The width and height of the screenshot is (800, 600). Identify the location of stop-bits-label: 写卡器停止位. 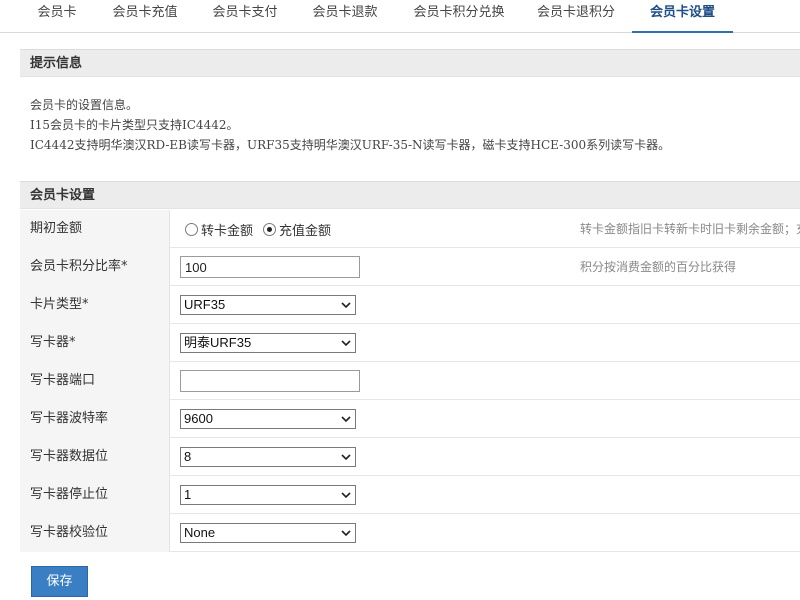
(95, 495).